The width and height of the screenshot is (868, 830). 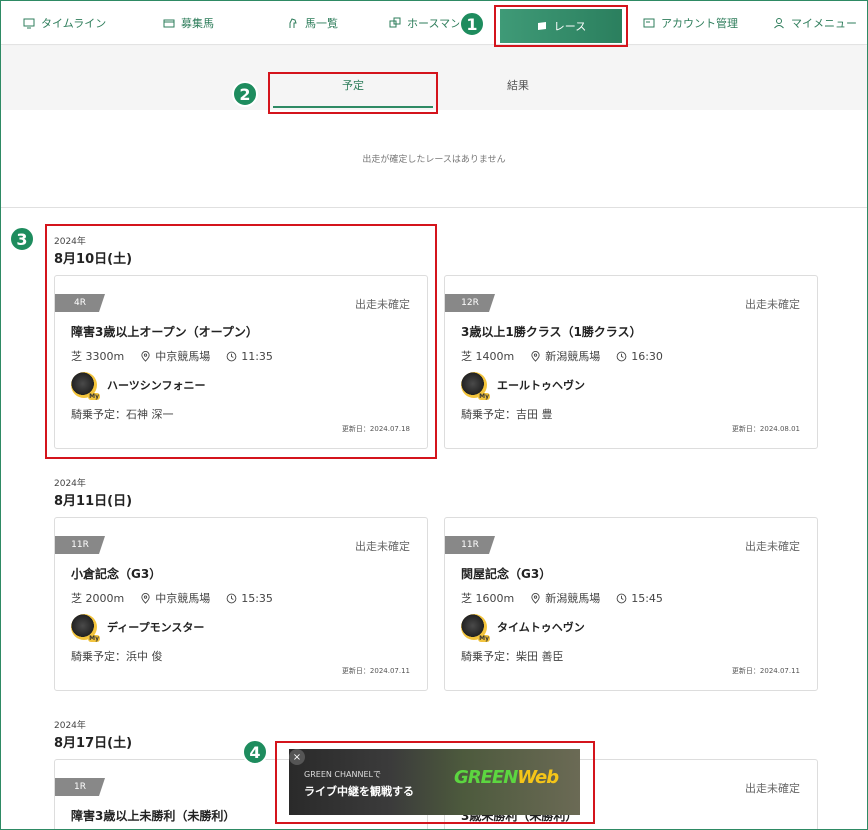 I want to click on step-marker: 3, so click(x=22, y=239).